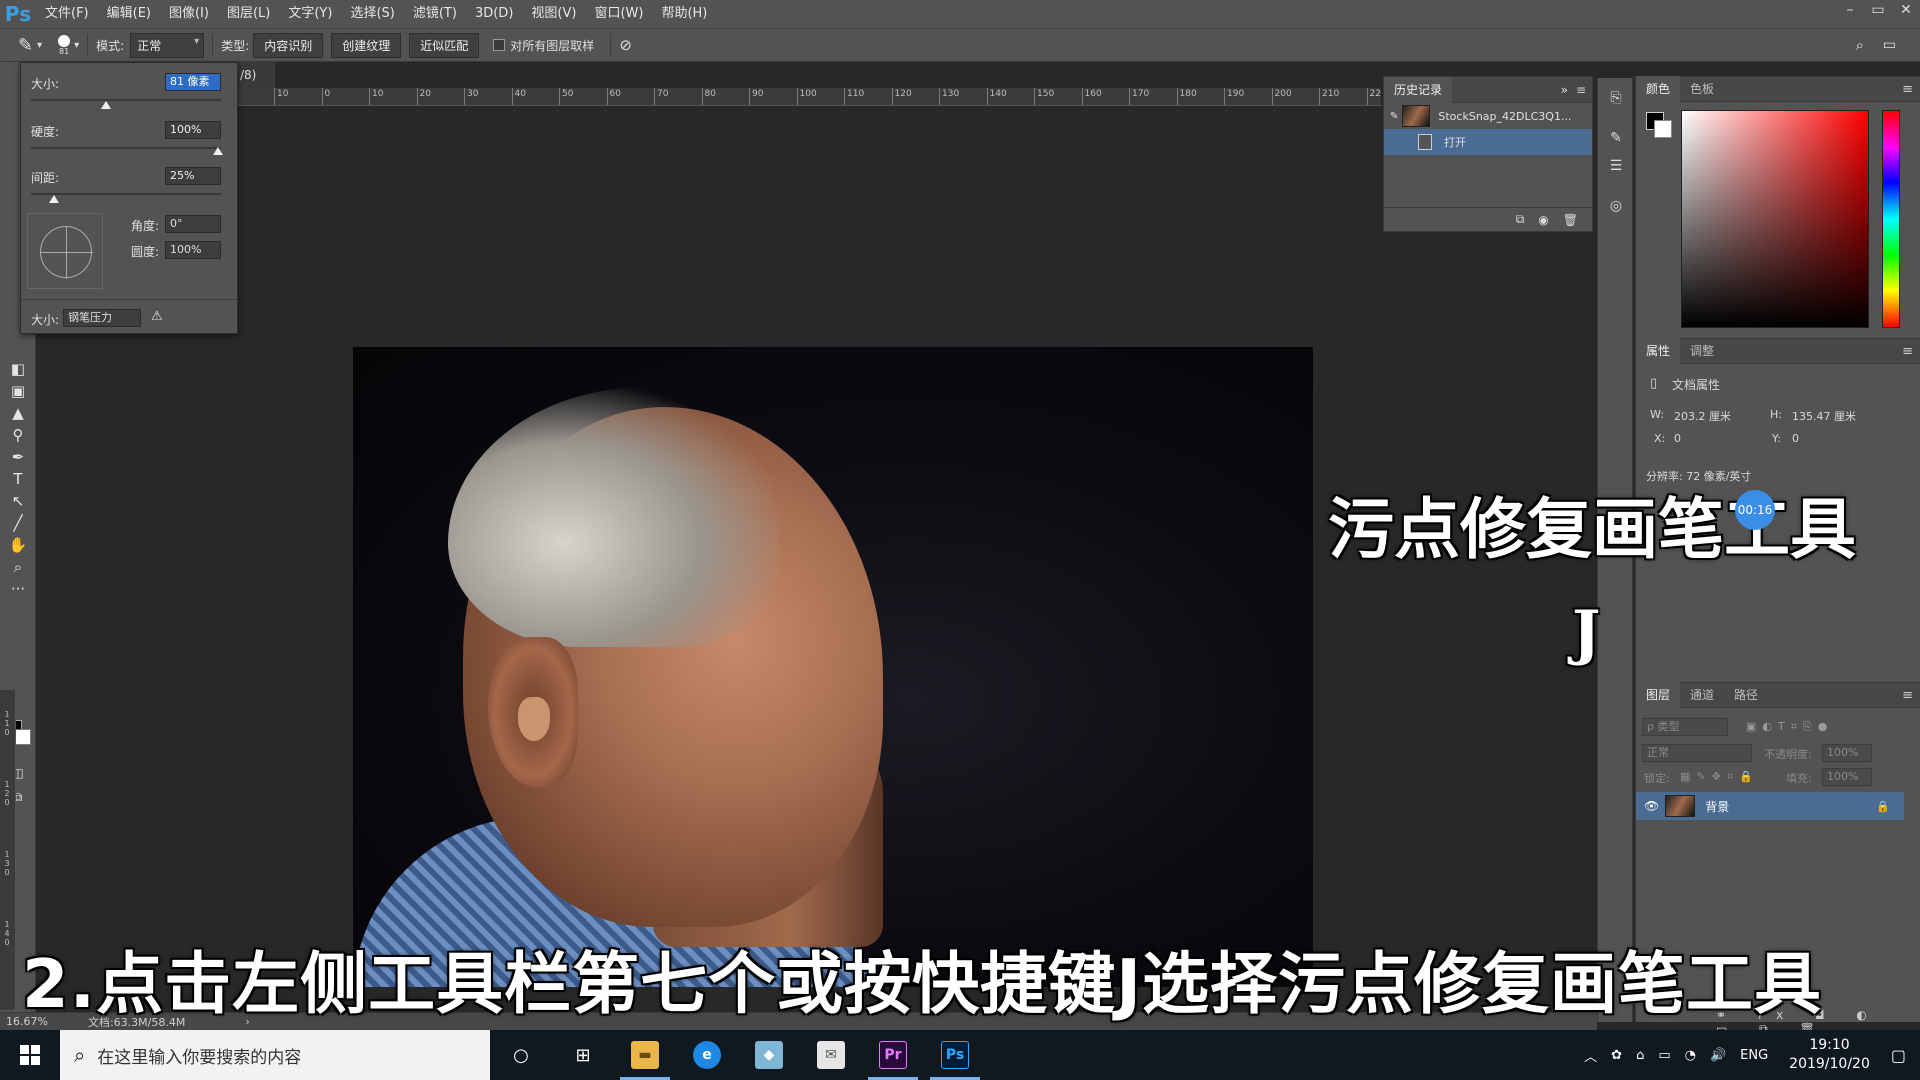 This screenshot has width=1920, height=1080. Describe the element at coordinates (625, 45) in the screenshot. I see `pressure-size-icon: ⊘` at that location.